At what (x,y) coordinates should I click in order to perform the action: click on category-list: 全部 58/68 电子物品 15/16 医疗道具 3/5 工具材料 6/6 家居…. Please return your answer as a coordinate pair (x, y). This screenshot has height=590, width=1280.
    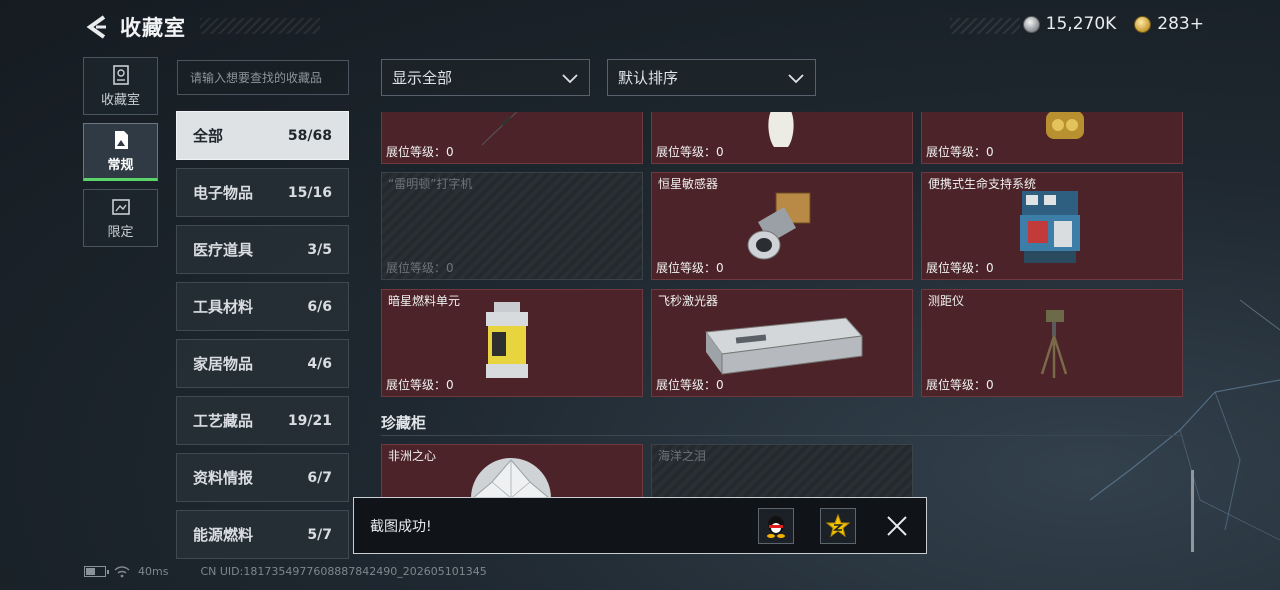
    Looking at the image, I should click on (262, 339).